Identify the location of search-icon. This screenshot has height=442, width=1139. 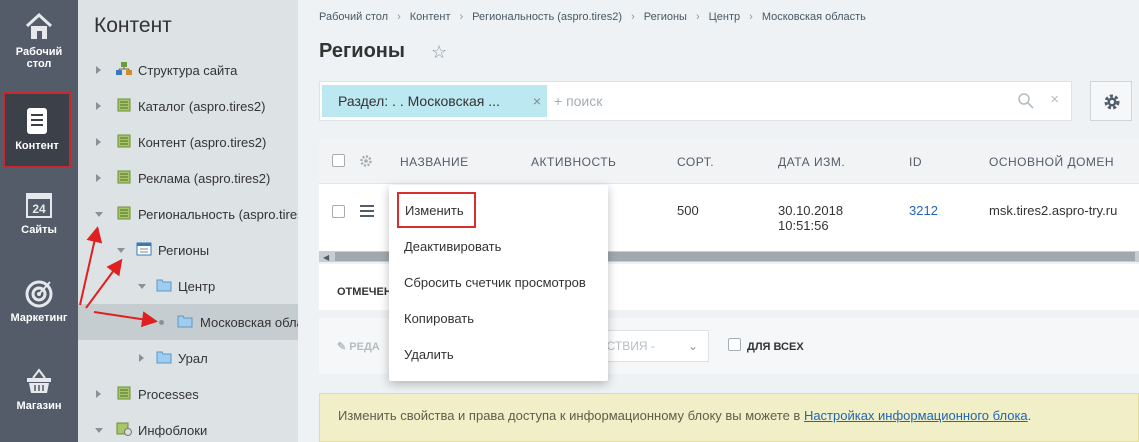
(1026, 101).